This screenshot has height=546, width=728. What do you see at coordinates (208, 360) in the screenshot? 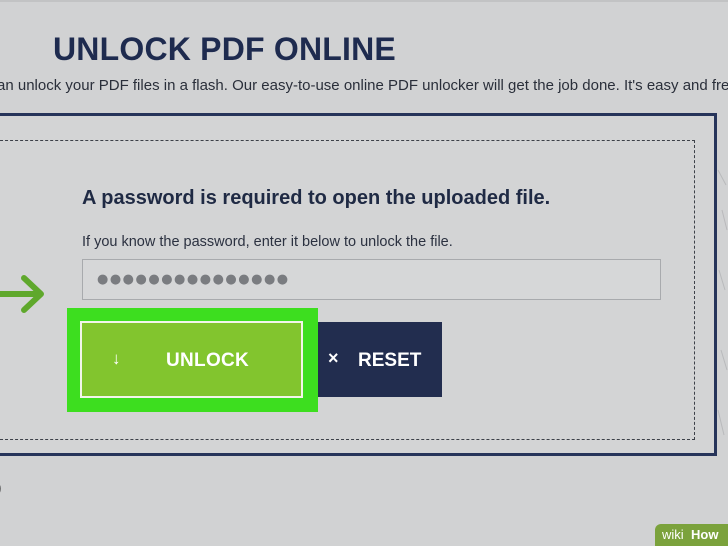
I see `unlock-button-label: UNLOCK` at bounding box center [208, 360].